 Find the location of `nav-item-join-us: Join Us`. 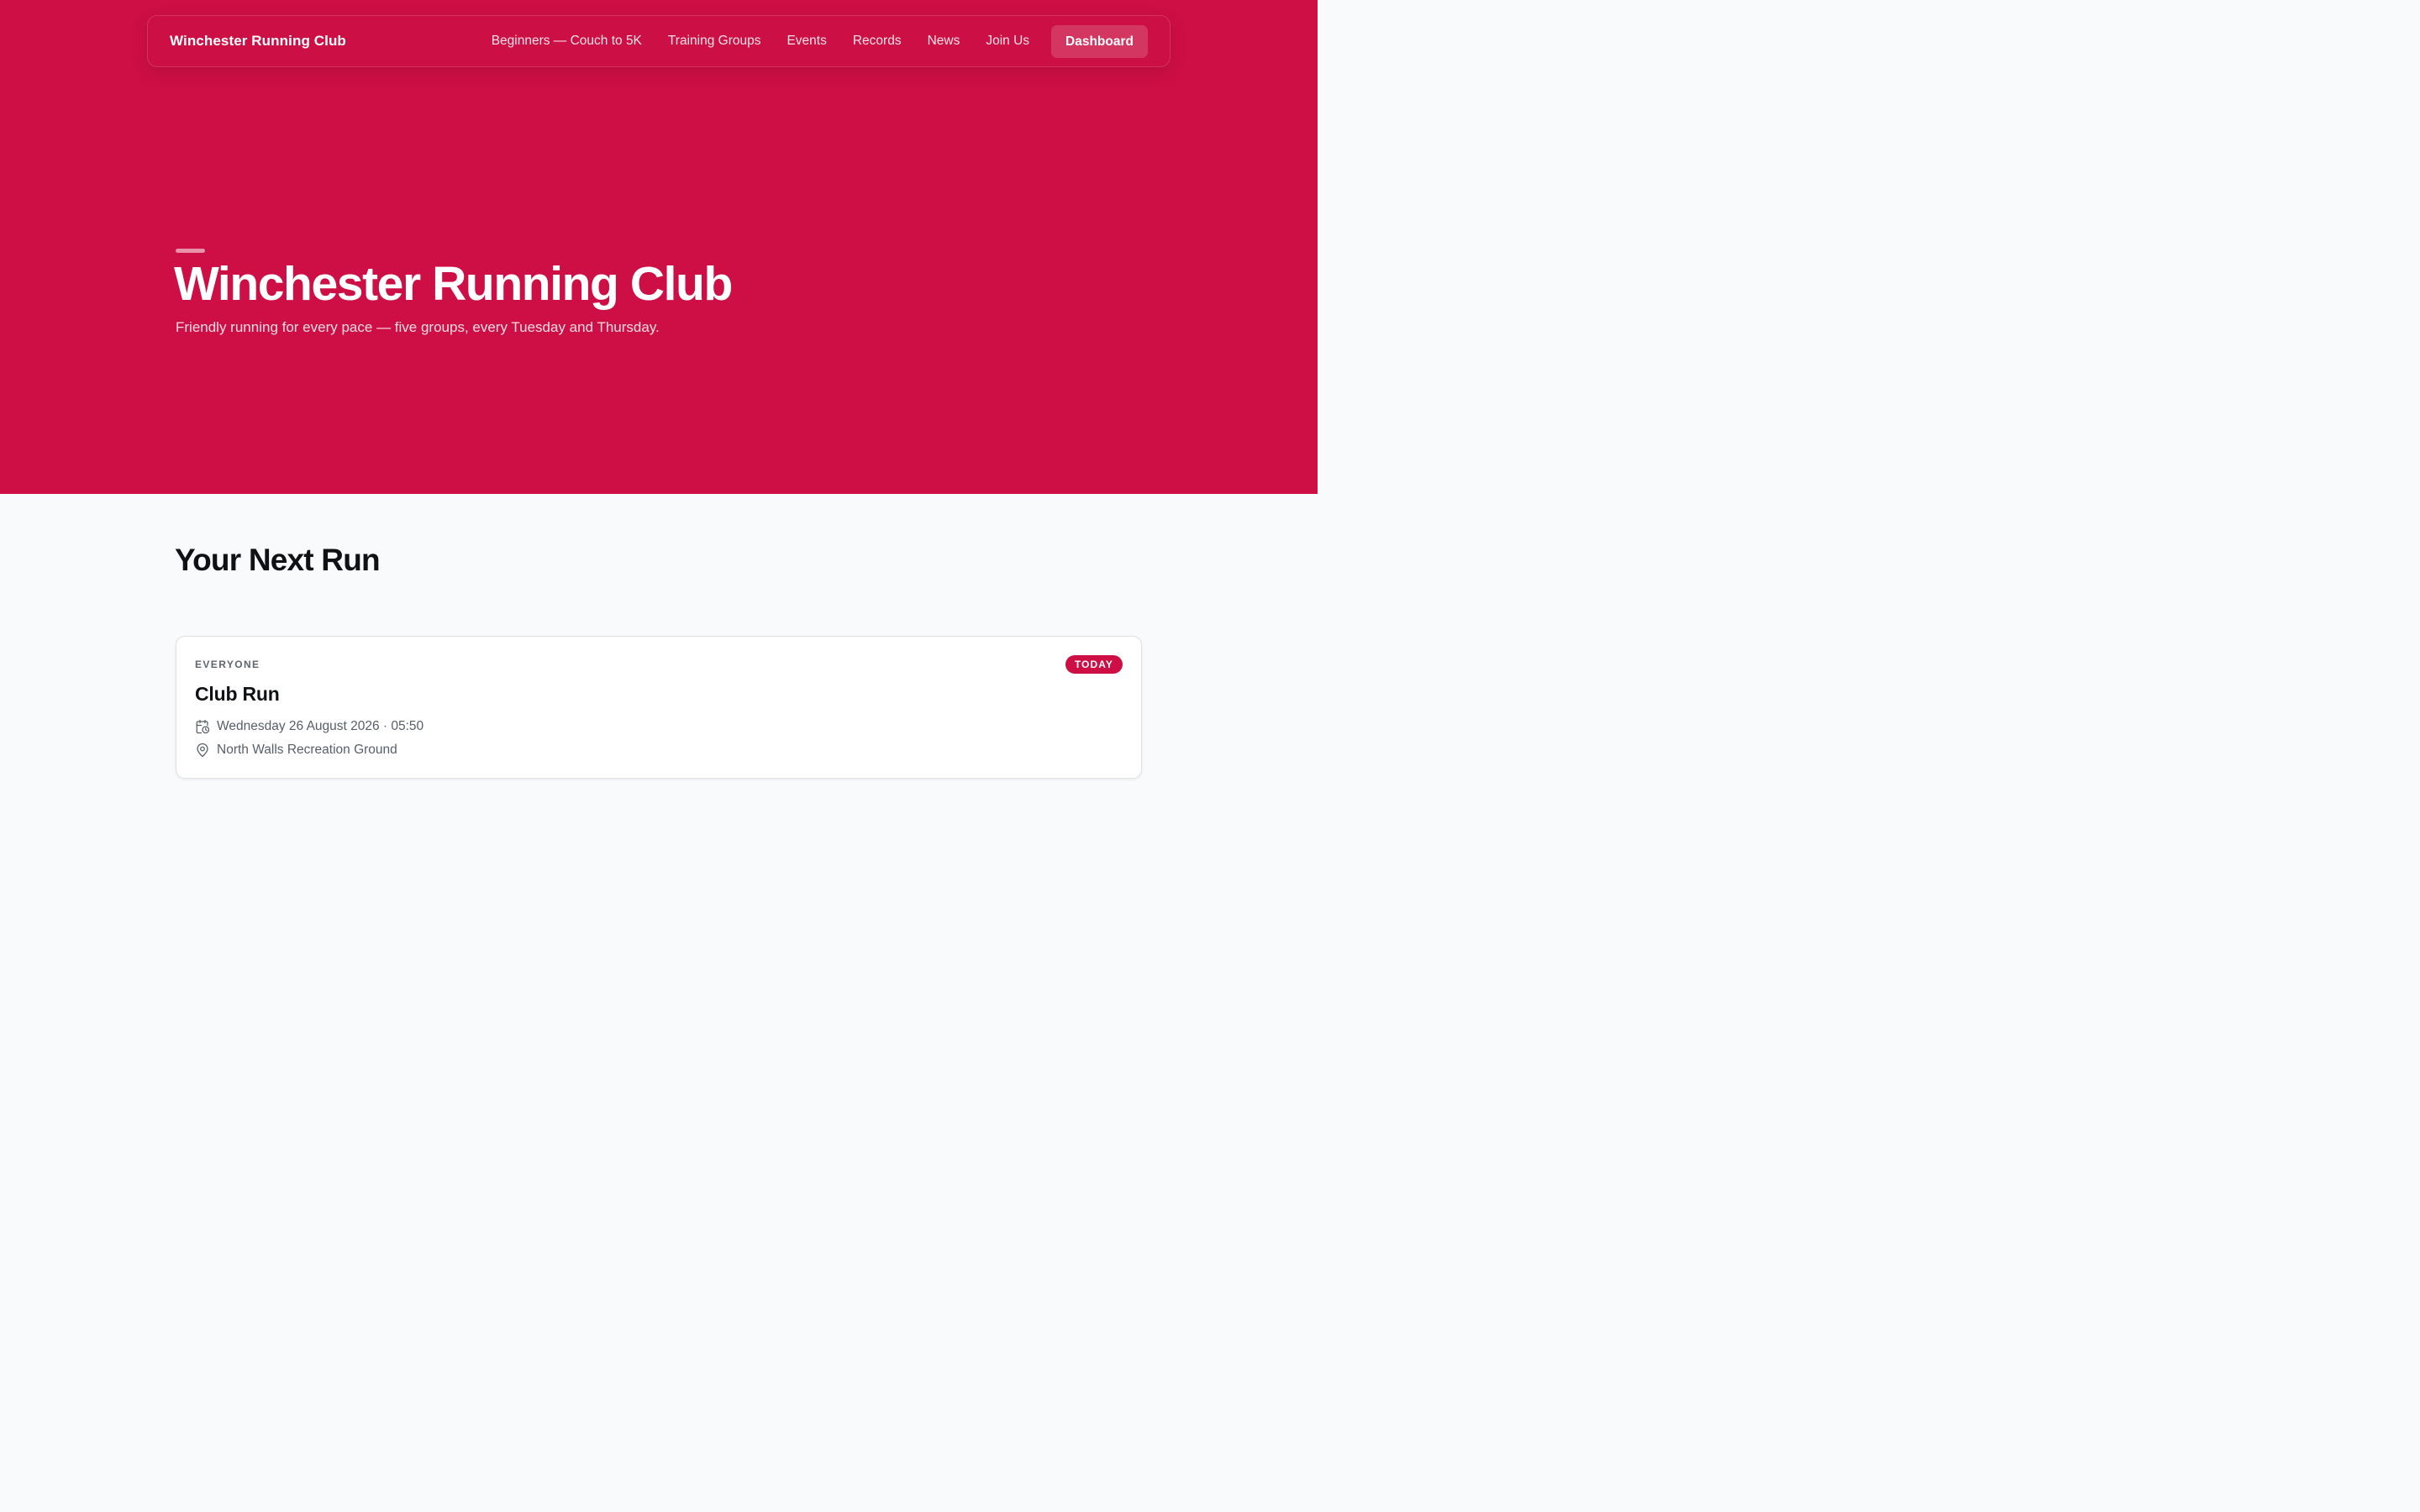

nav-item-join-us: Join Us is located at coordinates (1007, 41).